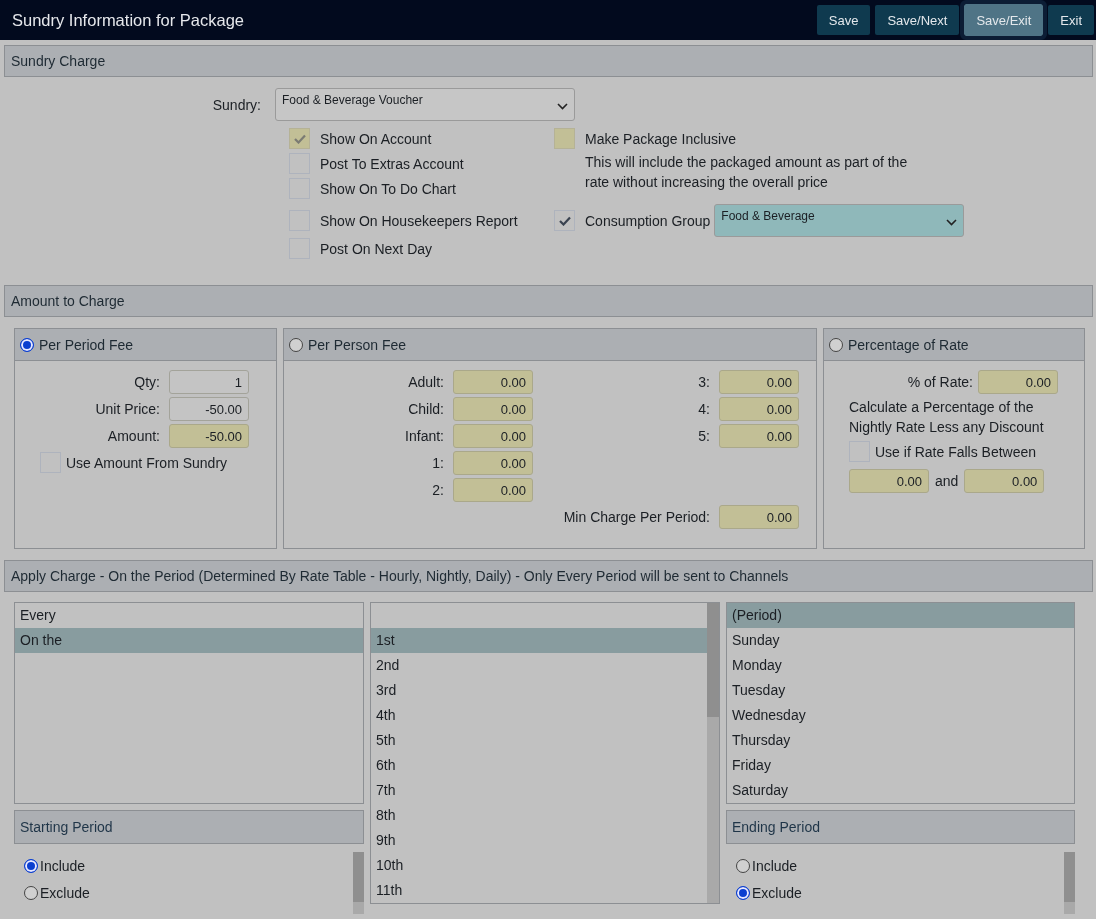 The height and width of the screenshot is (919, 1096). Describe the element at coordinates (539, 690) in the screenshot. I see `list-item: 3rd` at that location.